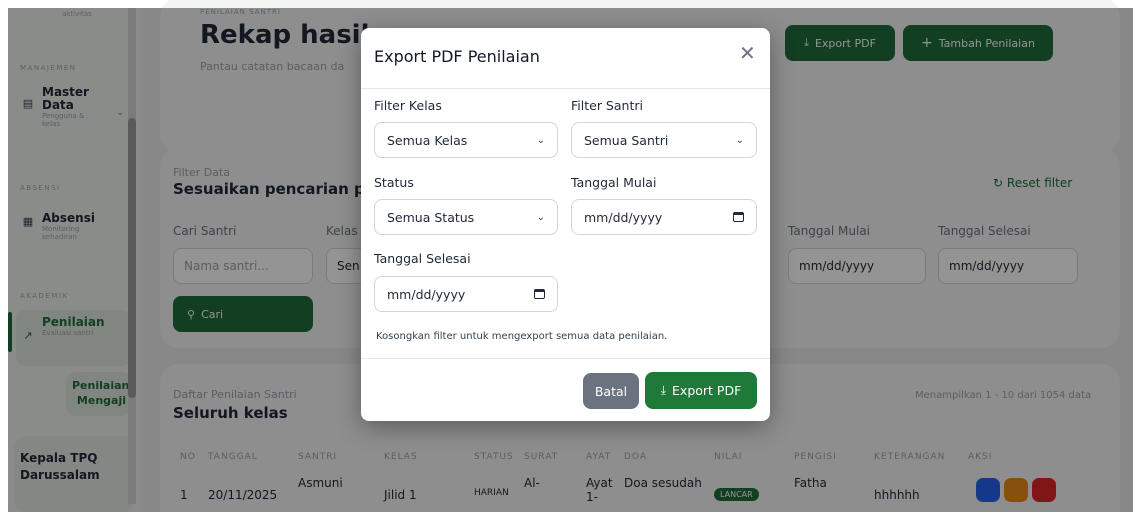 This screenshot has width=1133, height=512. I want to click on filter-kelas-label: Filter Kelas, so click(408, 105).